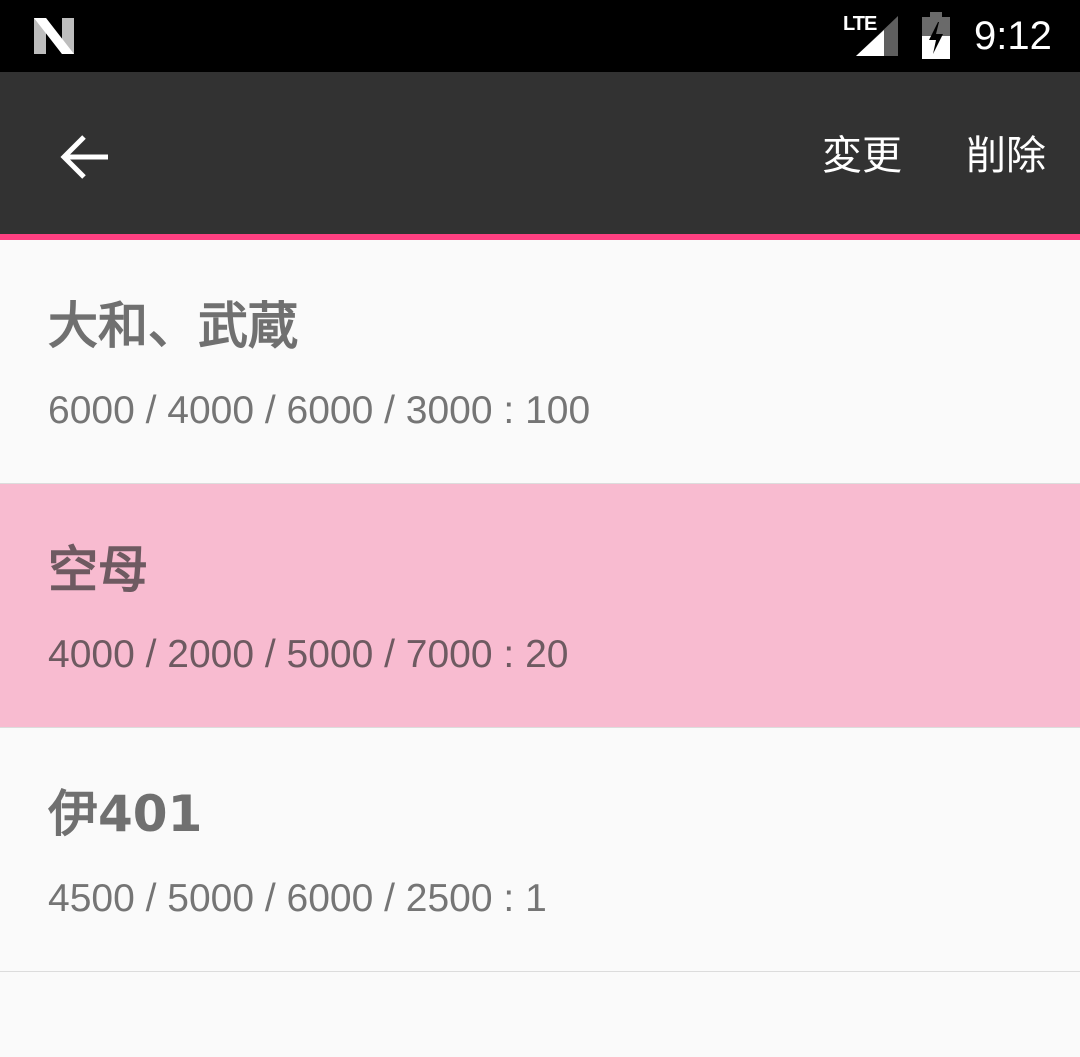 The image size is (1080, 1057). What do you see at coordinates (125, 814) in the screenshot?
I see `item-title: 伊401` at bounding box center [125, 814].